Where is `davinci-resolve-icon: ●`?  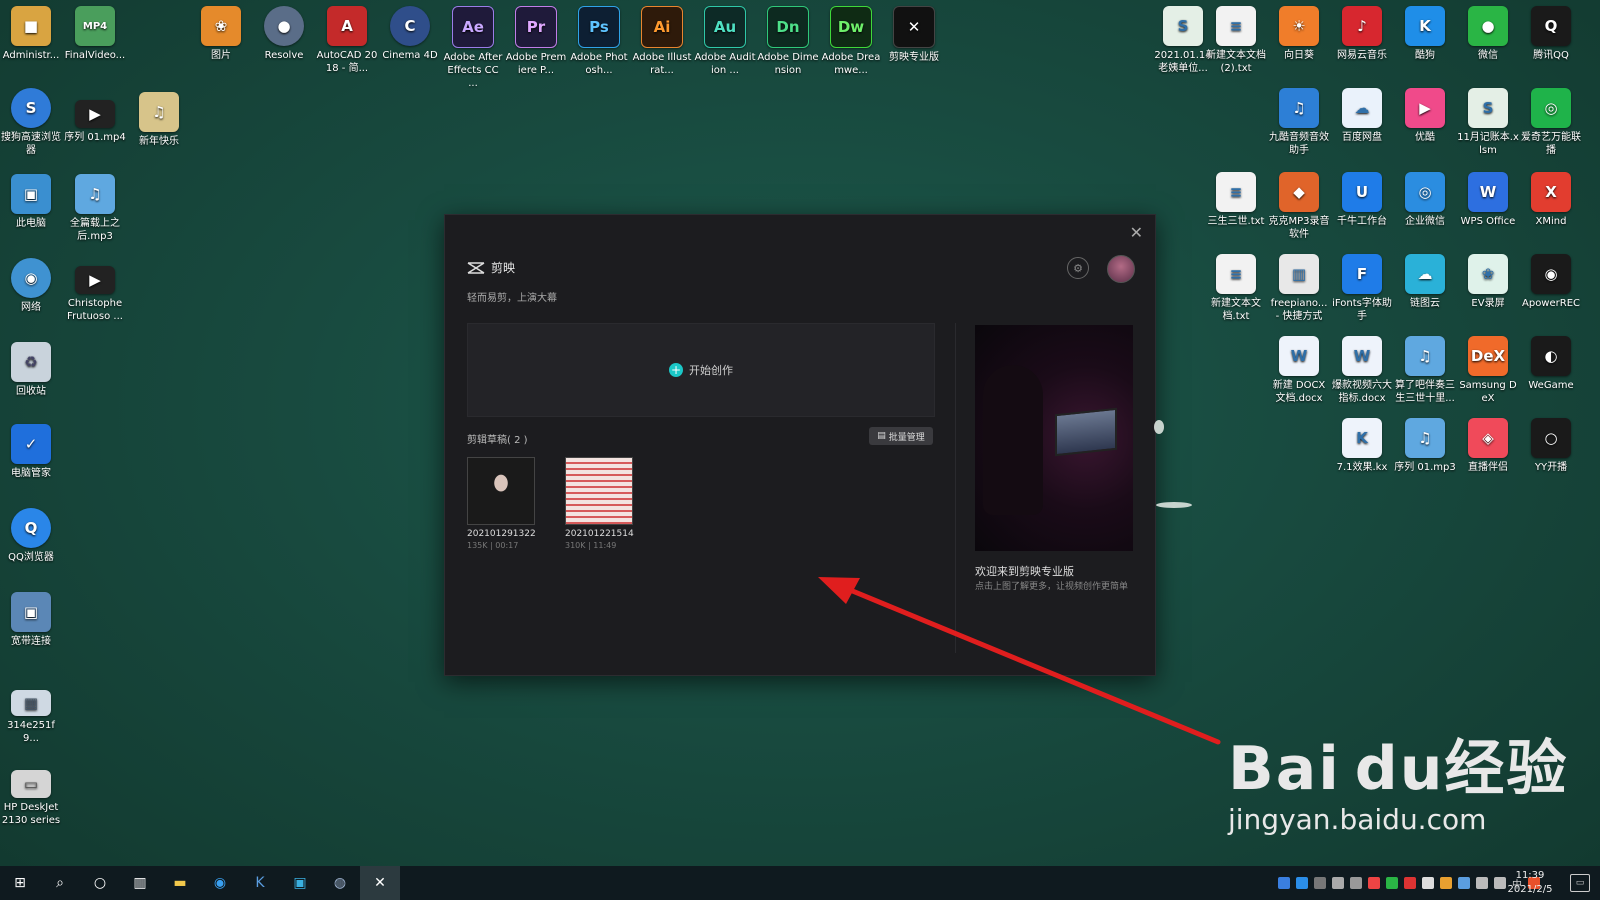 davinci-resolve-icon: ● is located at coordinates (284, 26).